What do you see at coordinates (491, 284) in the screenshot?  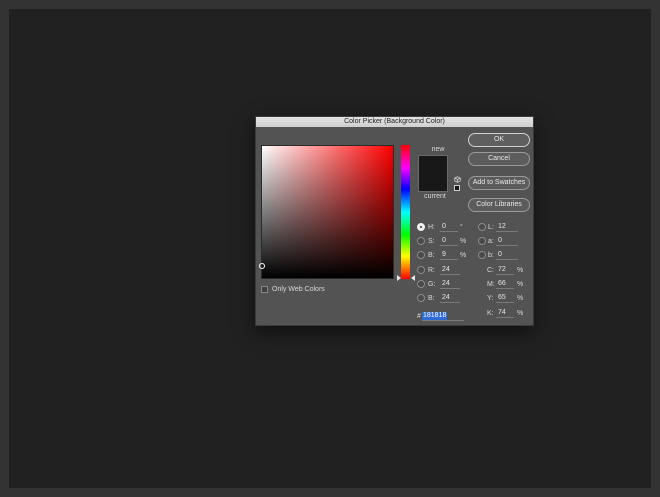 I see `label-m: M:` at bounding box center [491, 284].